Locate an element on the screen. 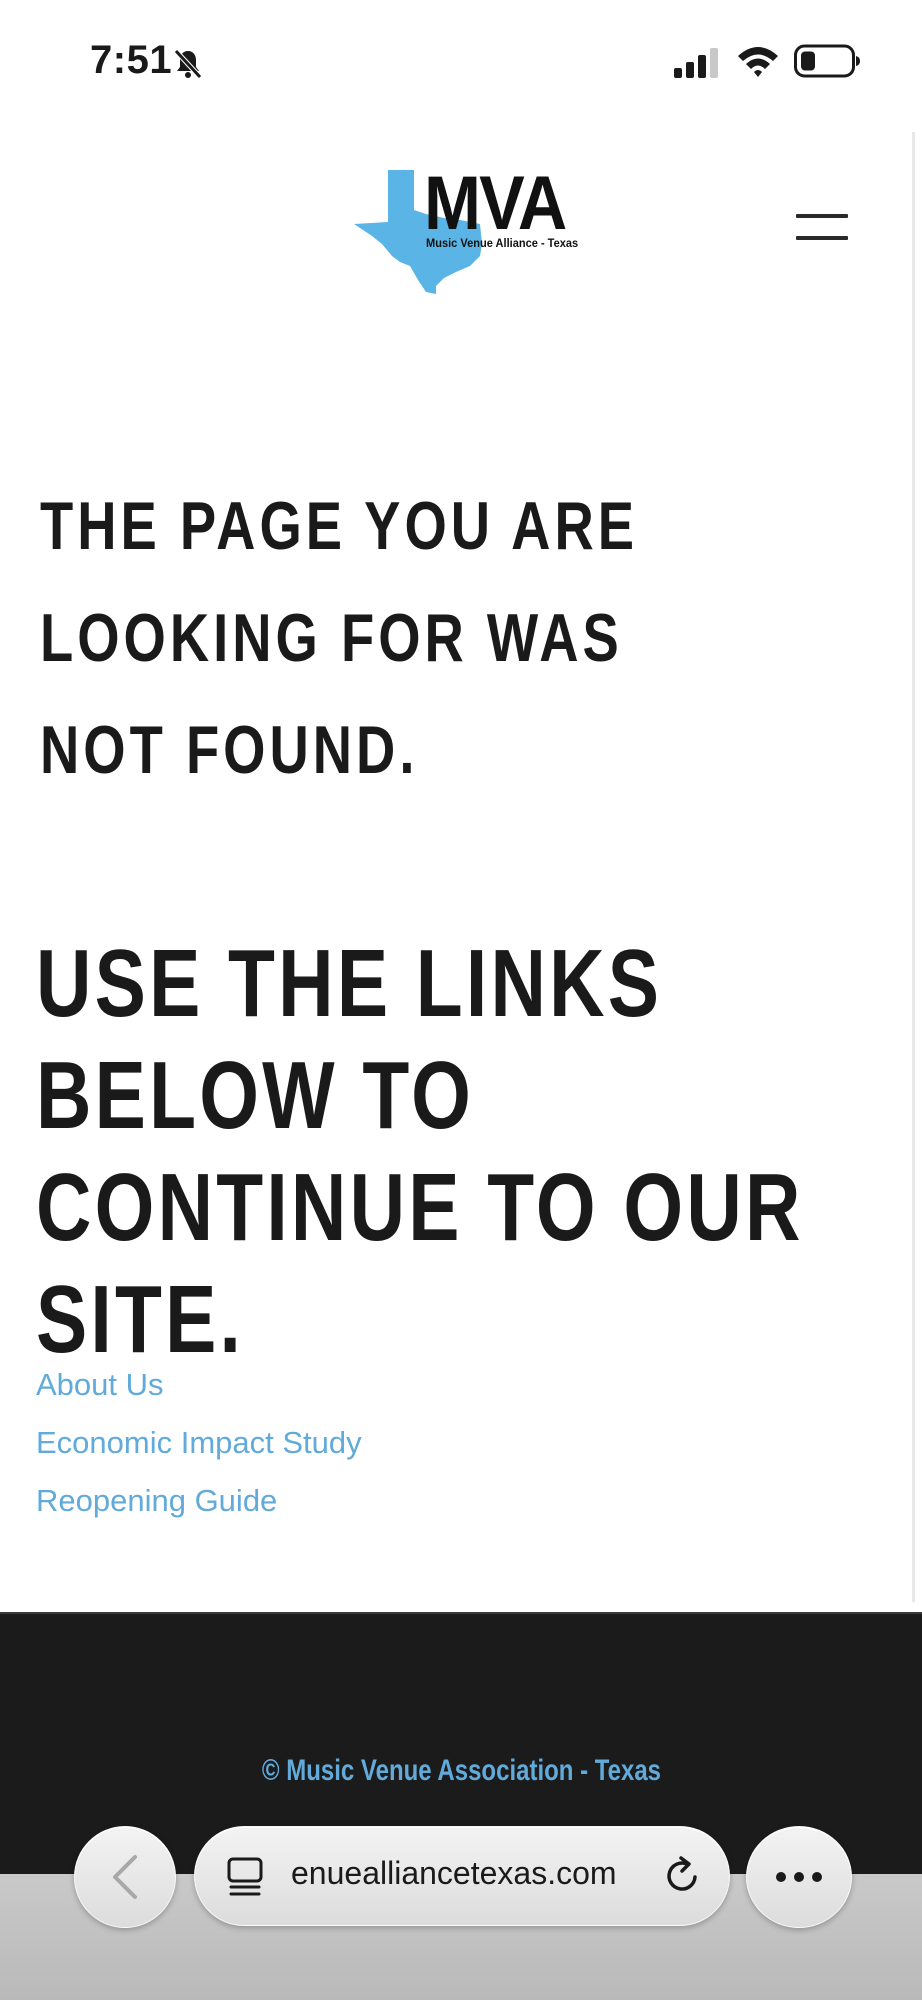 This screenshot has height=2000, width=922. logo-title: MVA is located at coordinates (495, 203).